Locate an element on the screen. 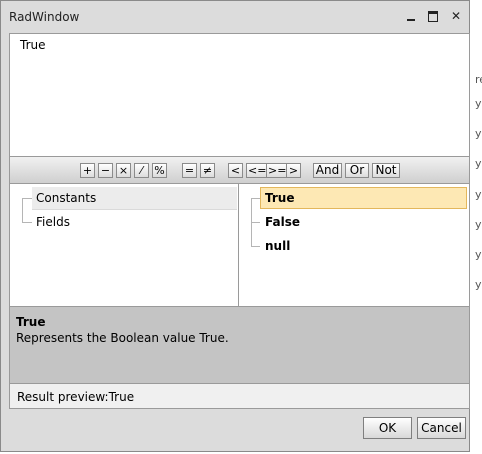 This screenshot has height=454, width=482. value-list: True False null is located at coordinates (354, 245).